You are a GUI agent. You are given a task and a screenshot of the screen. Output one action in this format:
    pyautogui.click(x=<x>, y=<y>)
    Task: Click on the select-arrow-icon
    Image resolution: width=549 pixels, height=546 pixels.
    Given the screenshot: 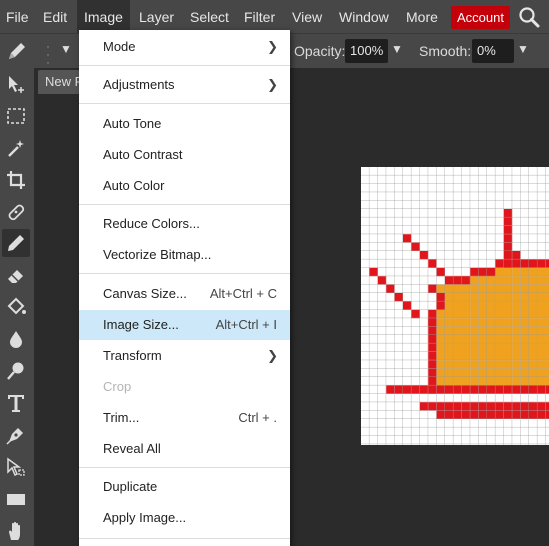 What is the action you would take?
    pyautogui.click(x=16, y=467)
    